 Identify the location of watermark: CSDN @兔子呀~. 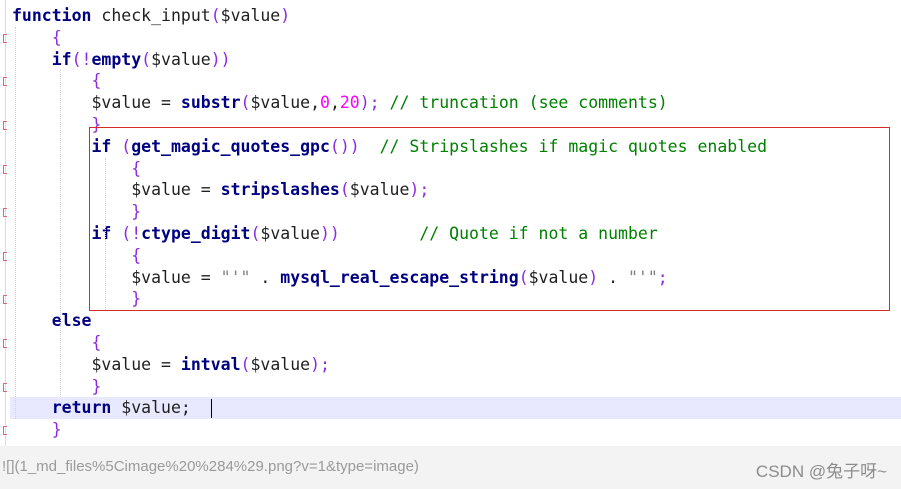
(821, 471).